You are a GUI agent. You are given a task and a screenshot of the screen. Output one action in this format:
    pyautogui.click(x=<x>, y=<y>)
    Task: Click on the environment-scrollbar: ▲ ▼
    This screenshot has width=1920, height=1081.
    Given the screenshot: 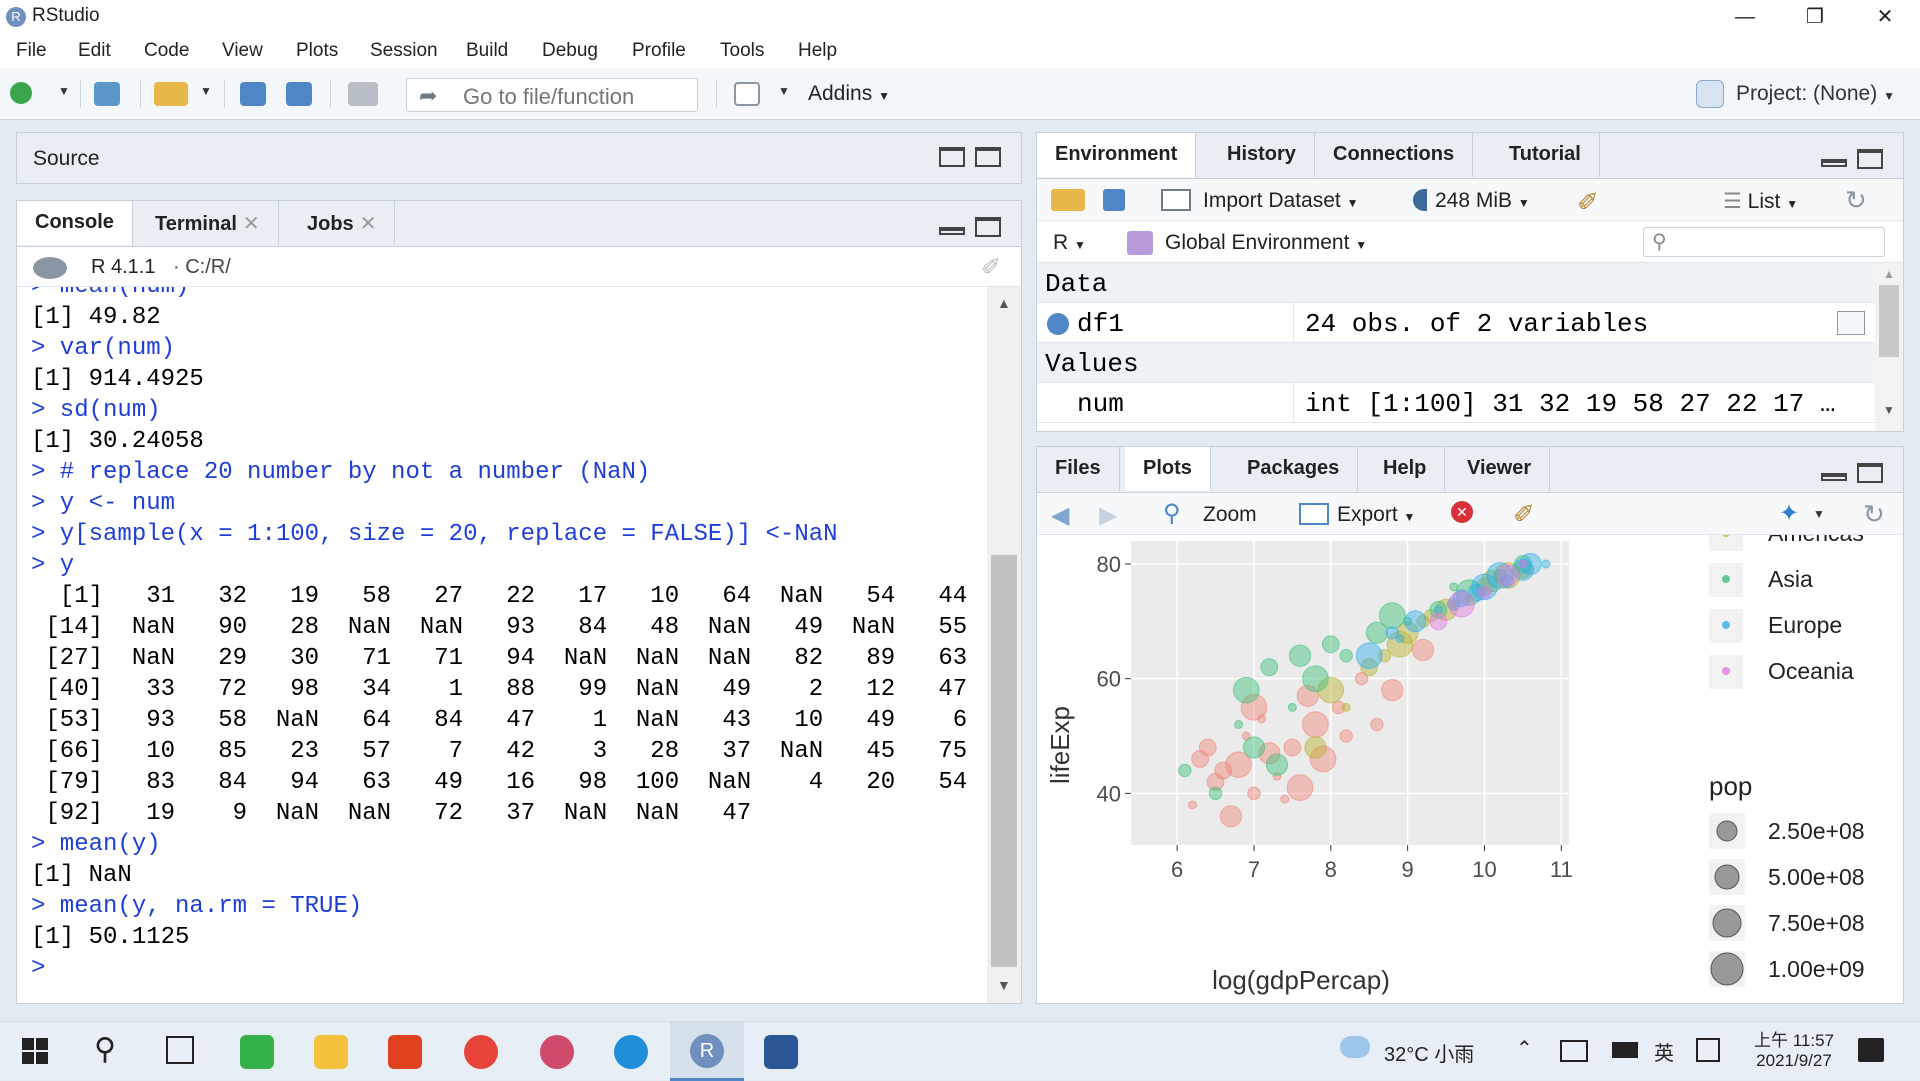 What is the action you would take?
    pyautogui.click(x=1889, y=347)
    